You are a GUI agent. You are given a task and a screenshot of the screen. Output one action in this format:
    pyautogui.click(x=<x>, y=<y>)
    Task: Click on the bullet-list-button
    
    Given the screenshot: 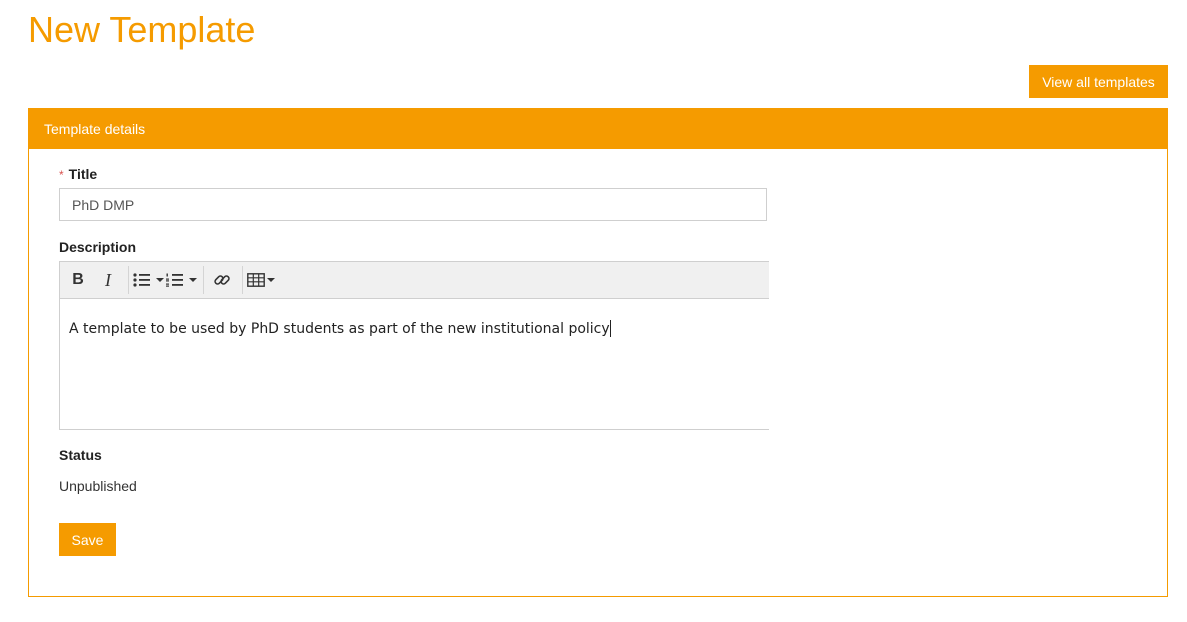 What is the action you would take?
    pyautogui.click(x=148, y=280)
    